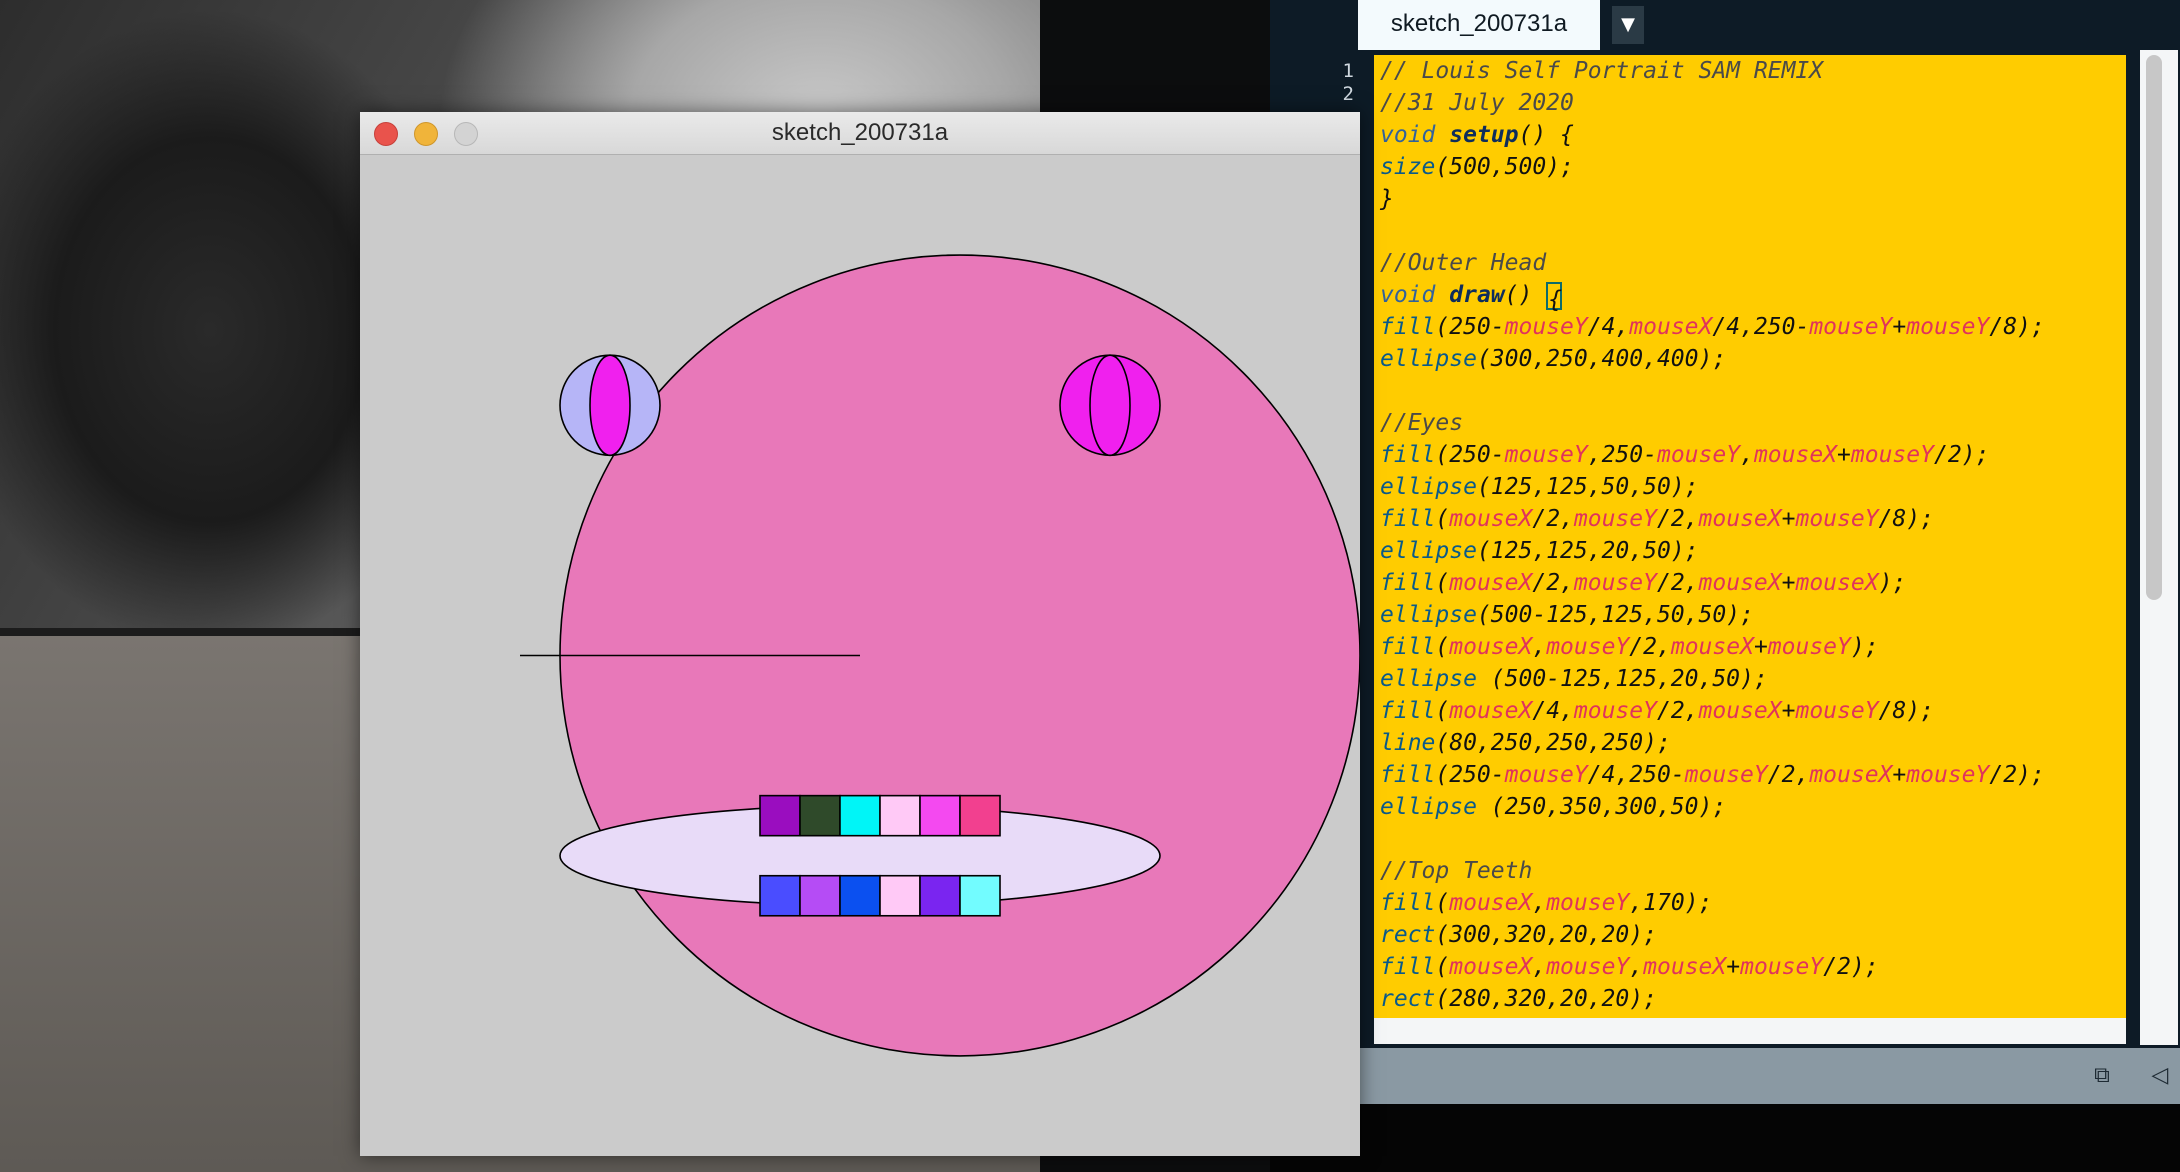  I want to click on tab-label: sketch_200731a, so click(1479, 23).